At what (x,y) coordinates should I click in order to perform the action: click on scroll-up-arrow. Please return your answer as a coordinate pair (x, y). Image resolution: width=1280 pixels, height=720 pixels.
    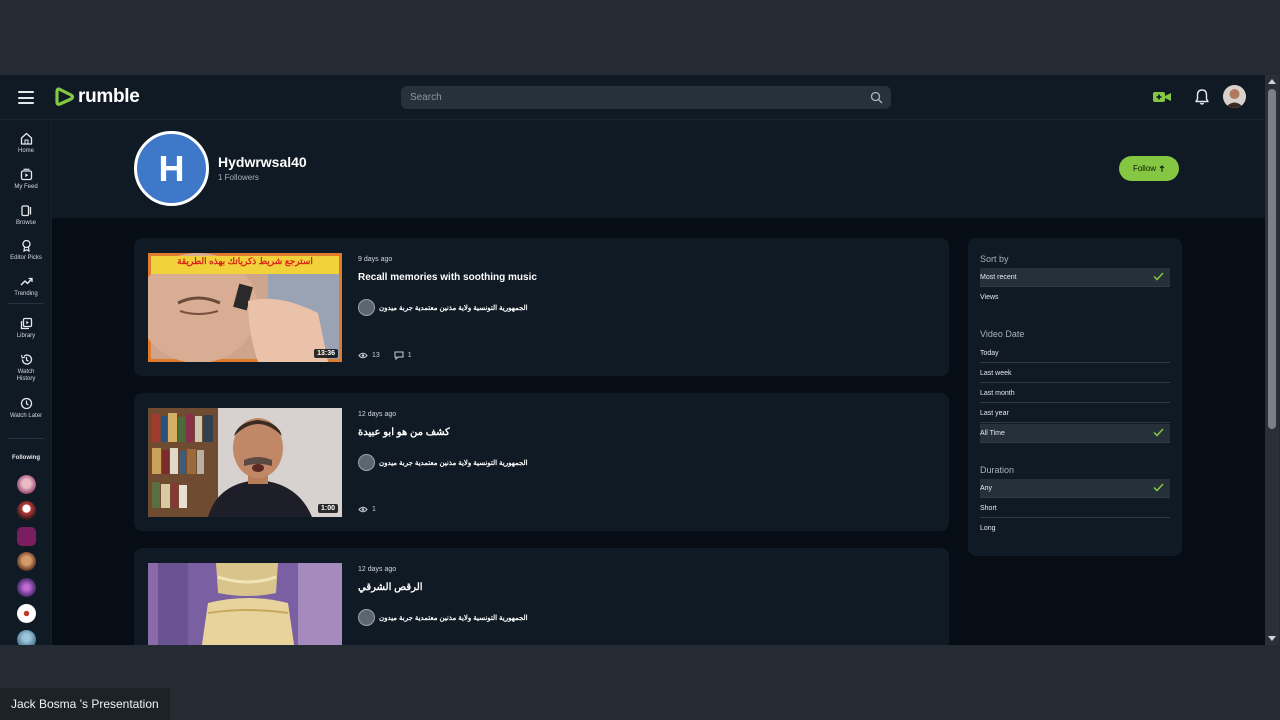
    Looking at the image, I should click on (1272, 81).